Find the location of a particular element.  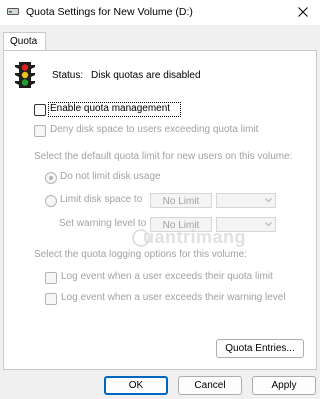

tab-quota: Quota is located at coordinates (24, 41).